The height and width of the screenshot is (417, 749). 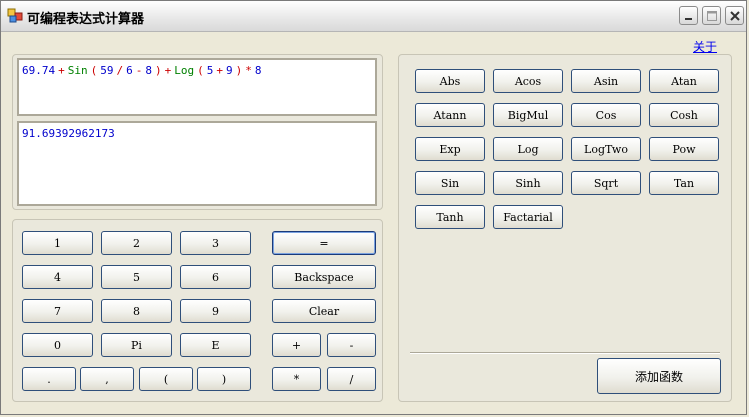 I want to click on function-factarial-button: Factarial, so click(x=528, y=217).